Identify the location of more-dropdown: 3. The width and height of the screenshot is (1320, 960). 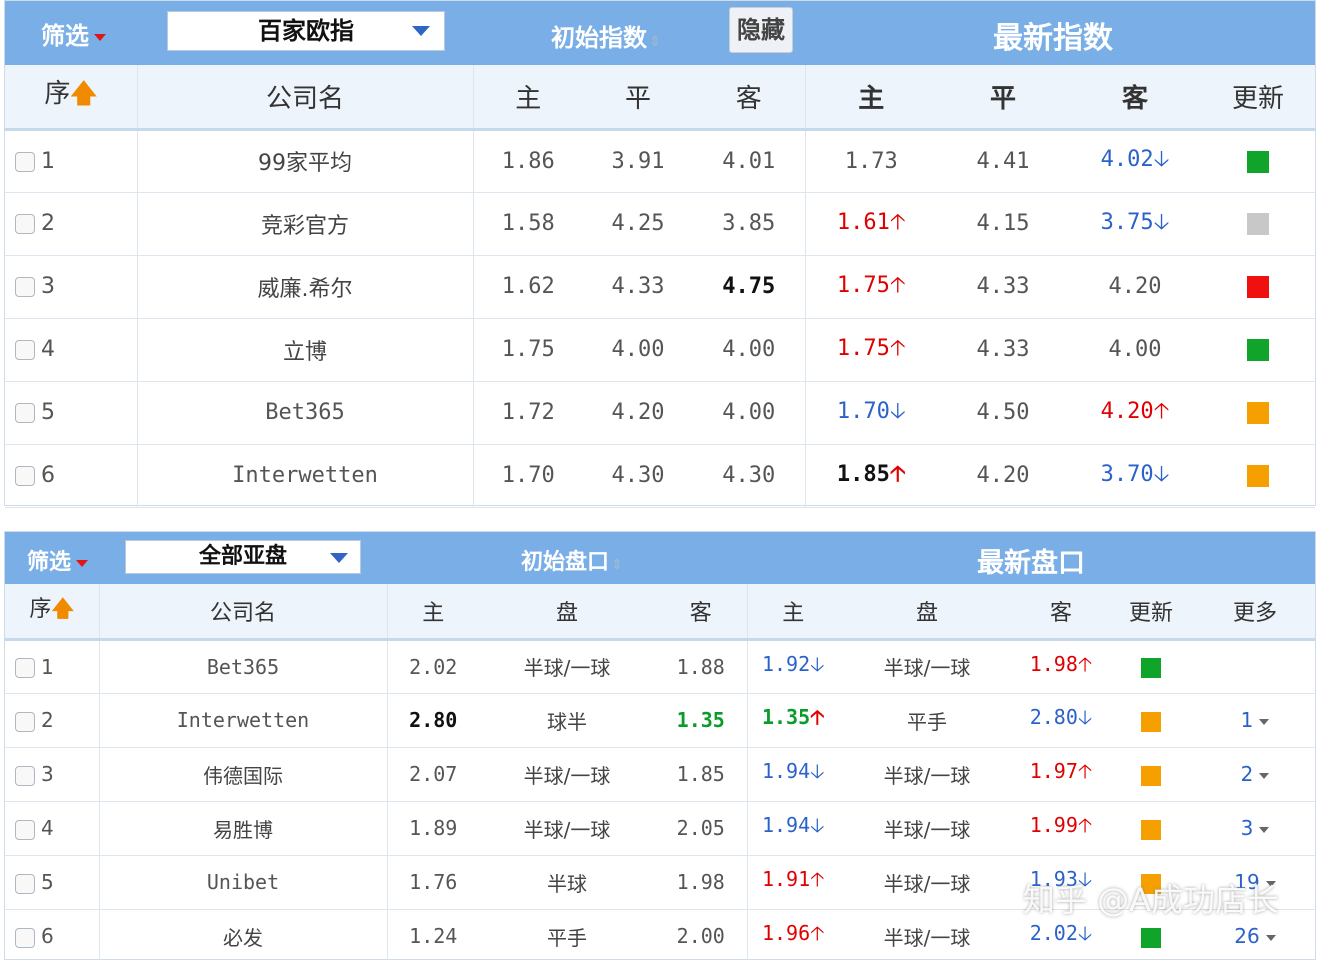
(1255, 828).